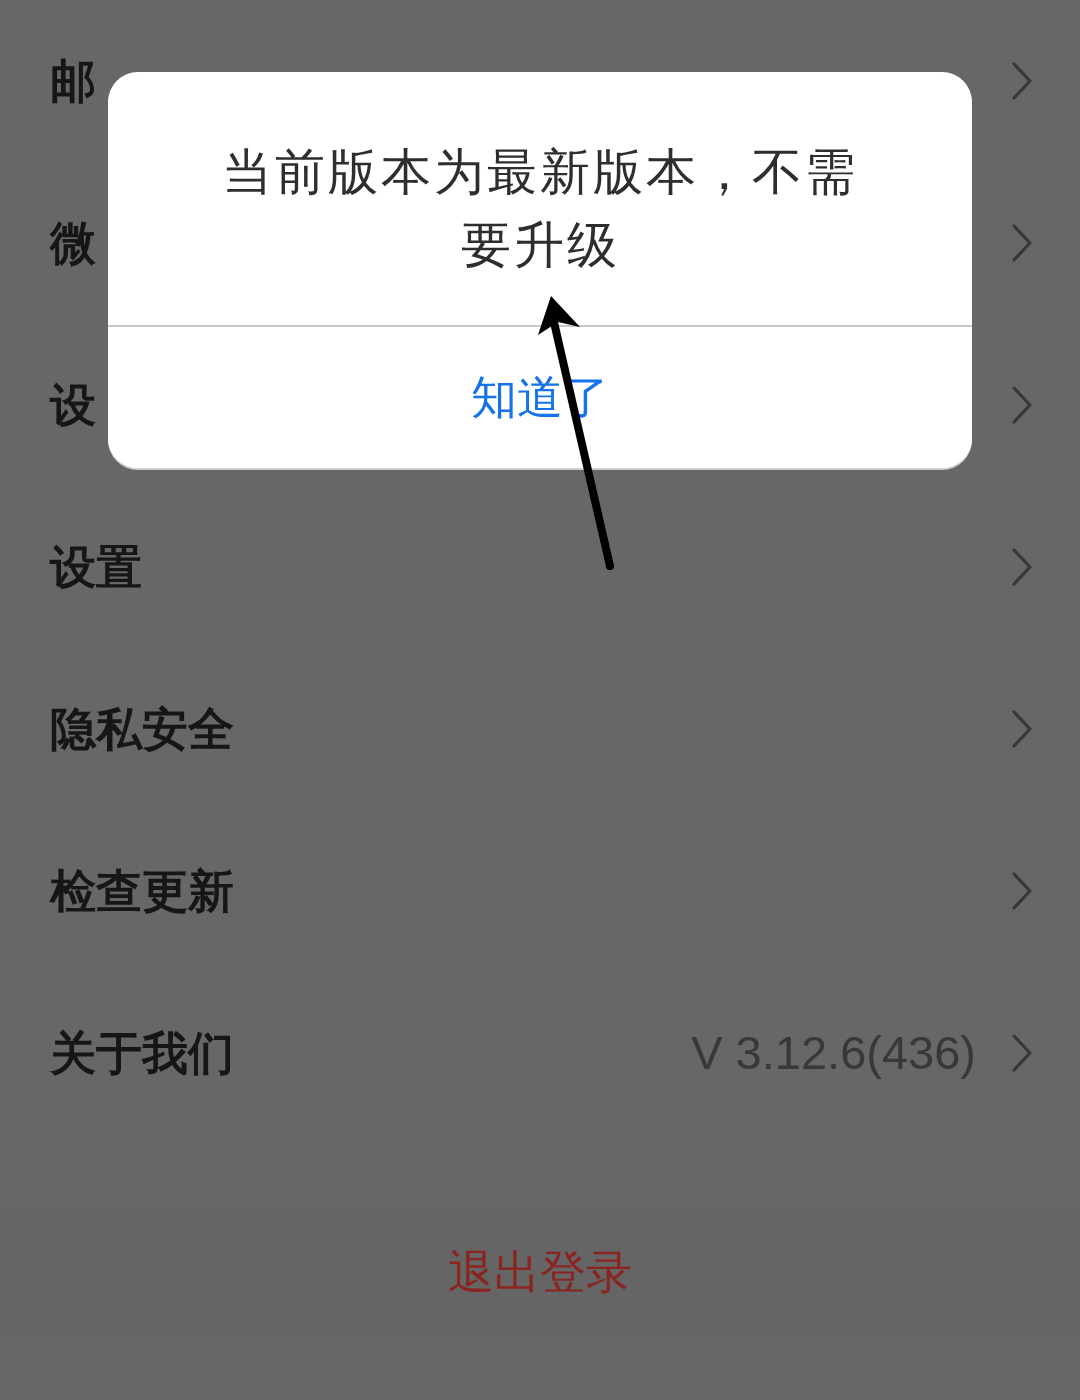 The width and height of the screenshot is (1080, 1400). Describe the element at coordinates (73, 81) in the screenshot. I see `settings-item: 邮` at that location.